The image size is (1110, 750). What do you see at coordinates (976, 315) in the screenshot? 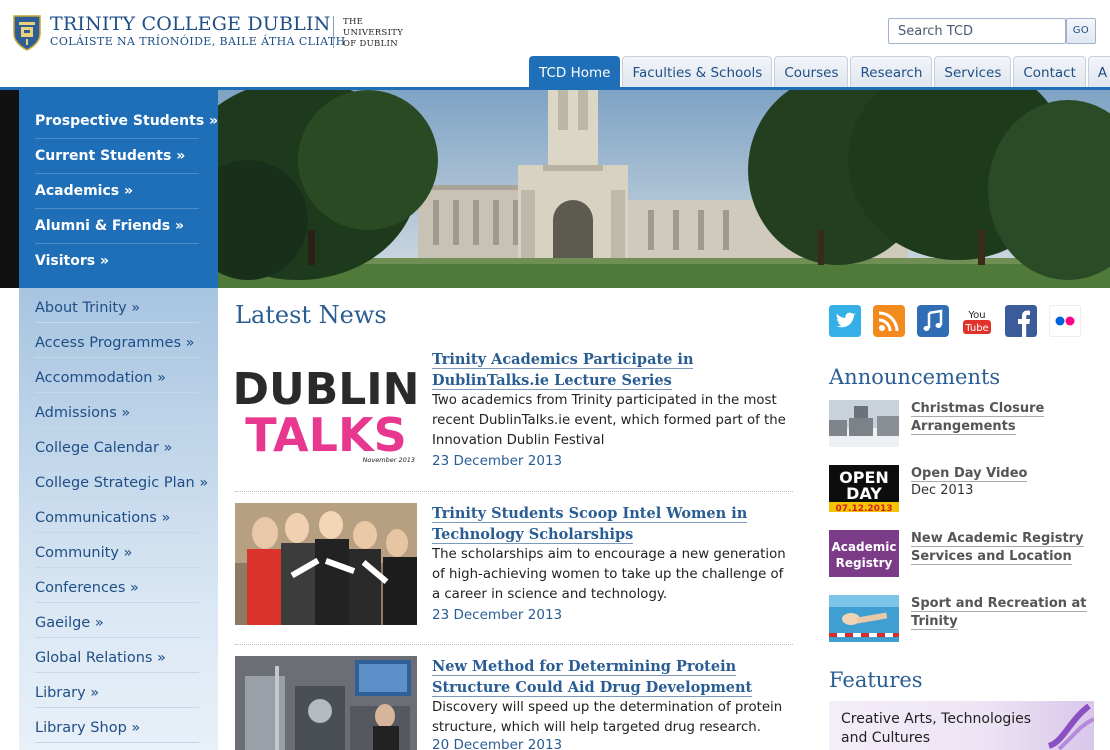
I see `youtube-you-label: You` at bounding box center [976, 315].